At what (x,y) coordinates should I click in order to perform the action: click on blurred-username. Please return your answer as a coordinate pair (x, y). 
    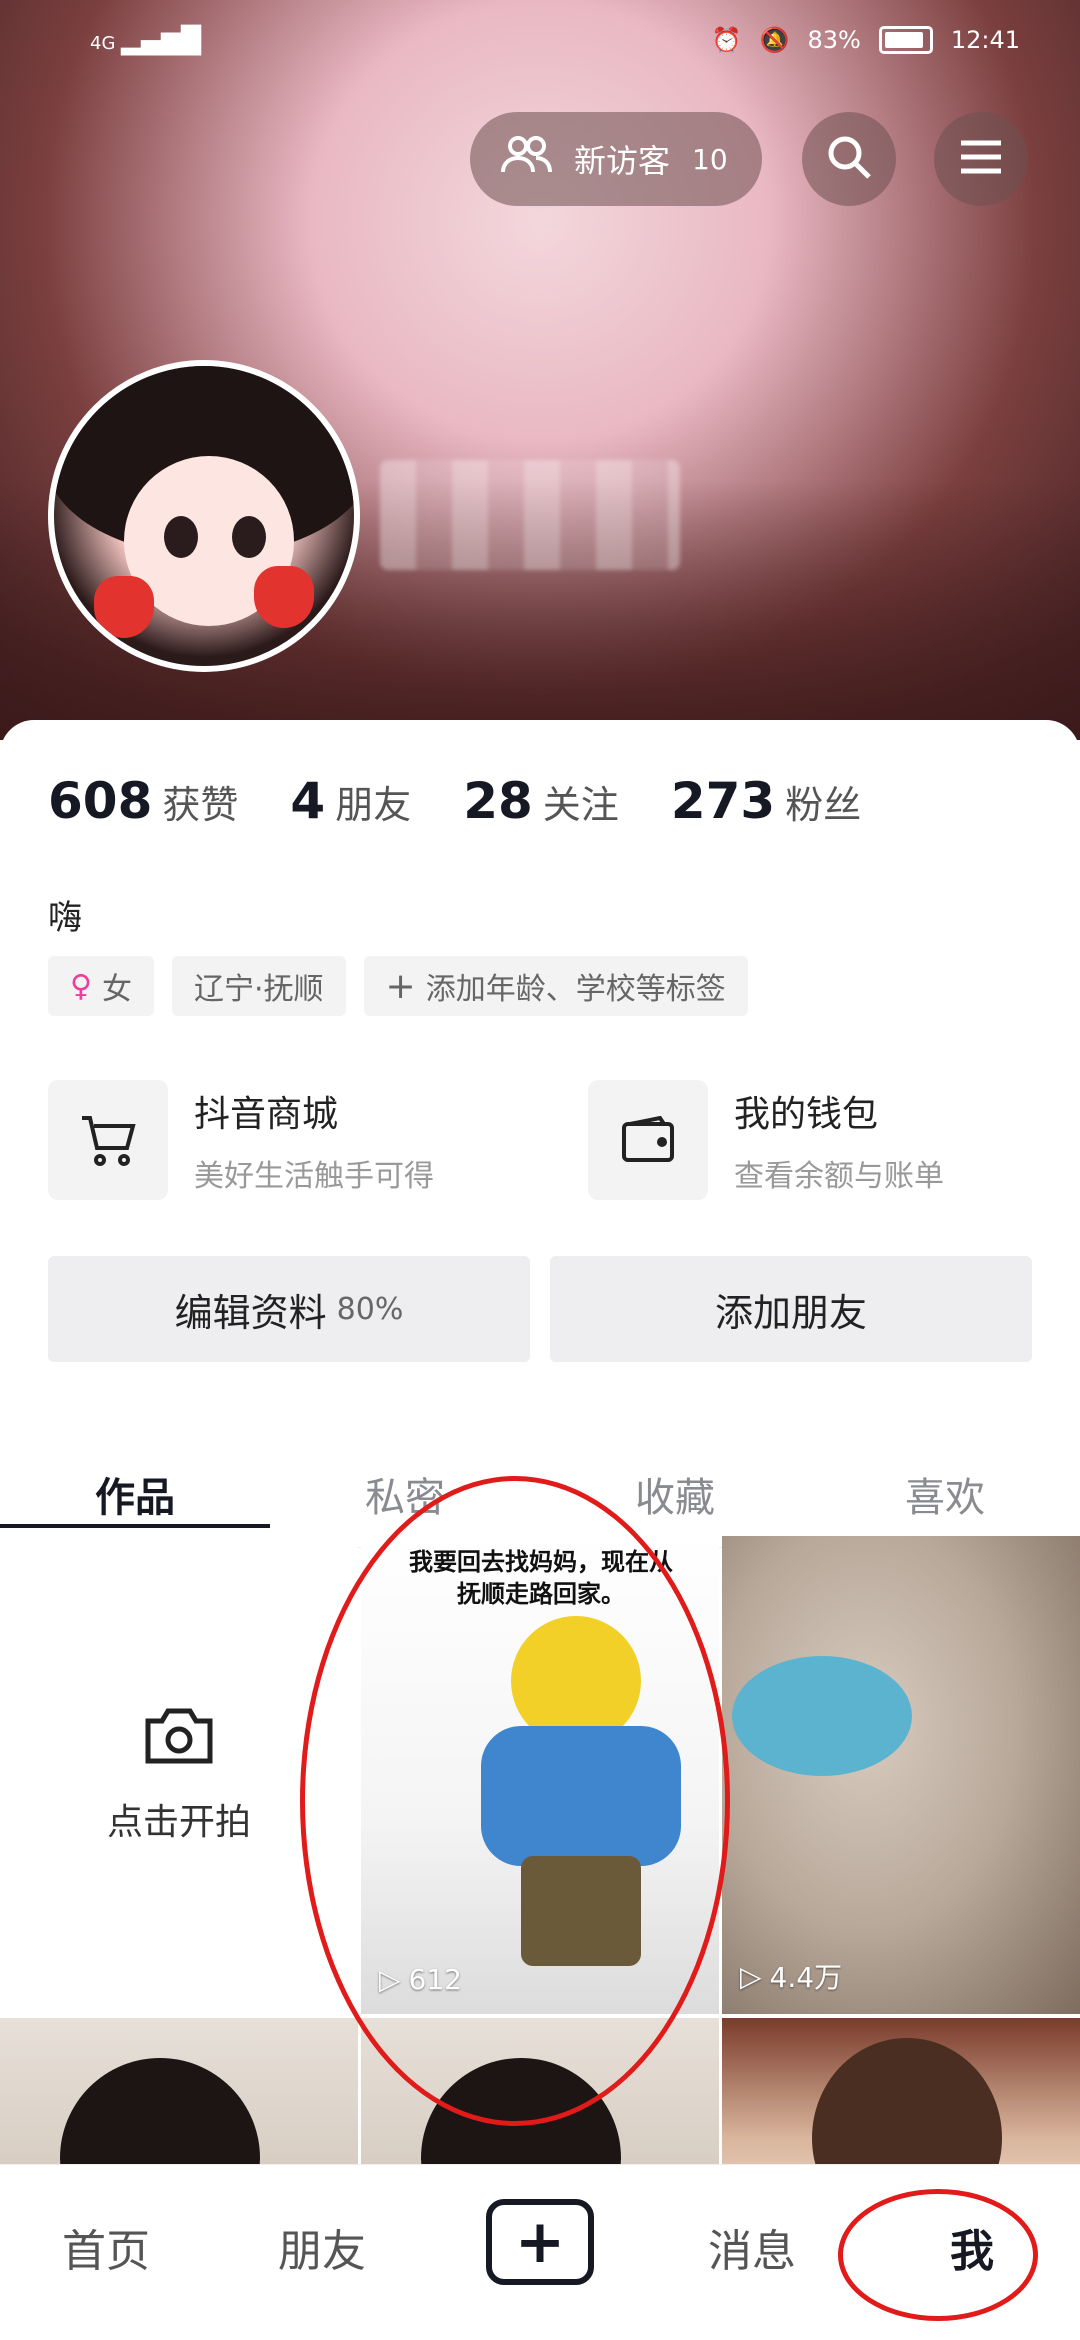
    Looking at the image, I should click on (530, 515).